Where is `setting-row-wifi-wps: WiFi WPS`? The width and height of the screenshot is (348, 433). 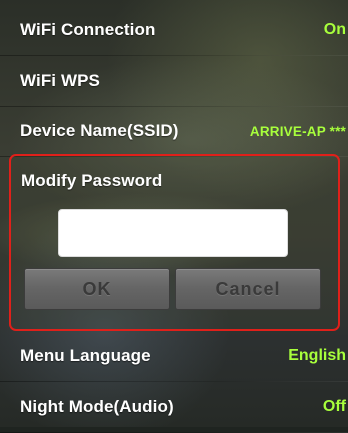
setting-row-wifi-wps: WiFi WPS is located at coordinates (174, 81).